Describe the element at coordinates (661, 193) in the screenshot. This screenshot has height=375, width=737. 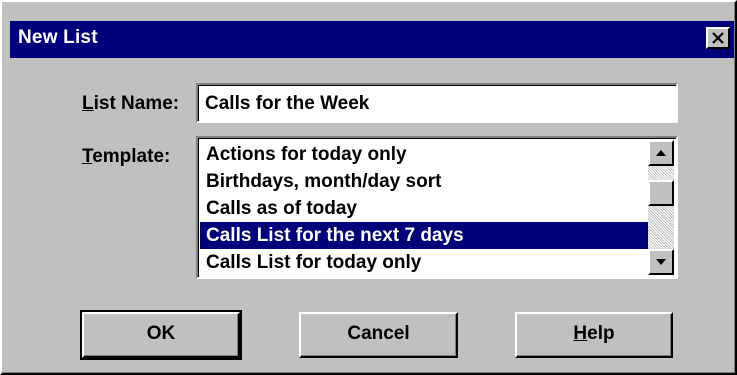
I see `scroll-thumb` at that location.